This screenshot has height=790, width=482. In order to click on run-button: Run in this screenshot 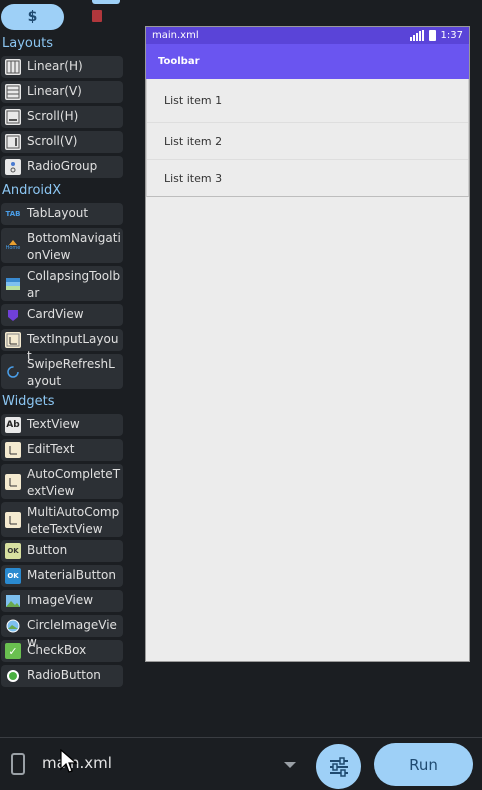, I will do `click(423, 764)`.